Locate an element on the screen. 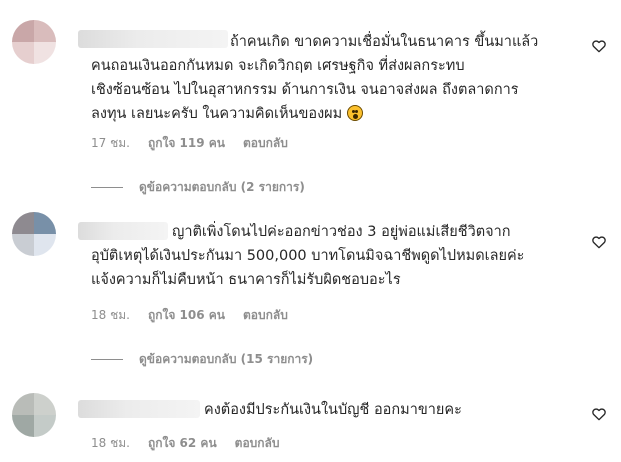  comment-text-line: ลงทุน เลยนะครับ ในความคิดเห็นของผม is located at coordinates (217, 114).